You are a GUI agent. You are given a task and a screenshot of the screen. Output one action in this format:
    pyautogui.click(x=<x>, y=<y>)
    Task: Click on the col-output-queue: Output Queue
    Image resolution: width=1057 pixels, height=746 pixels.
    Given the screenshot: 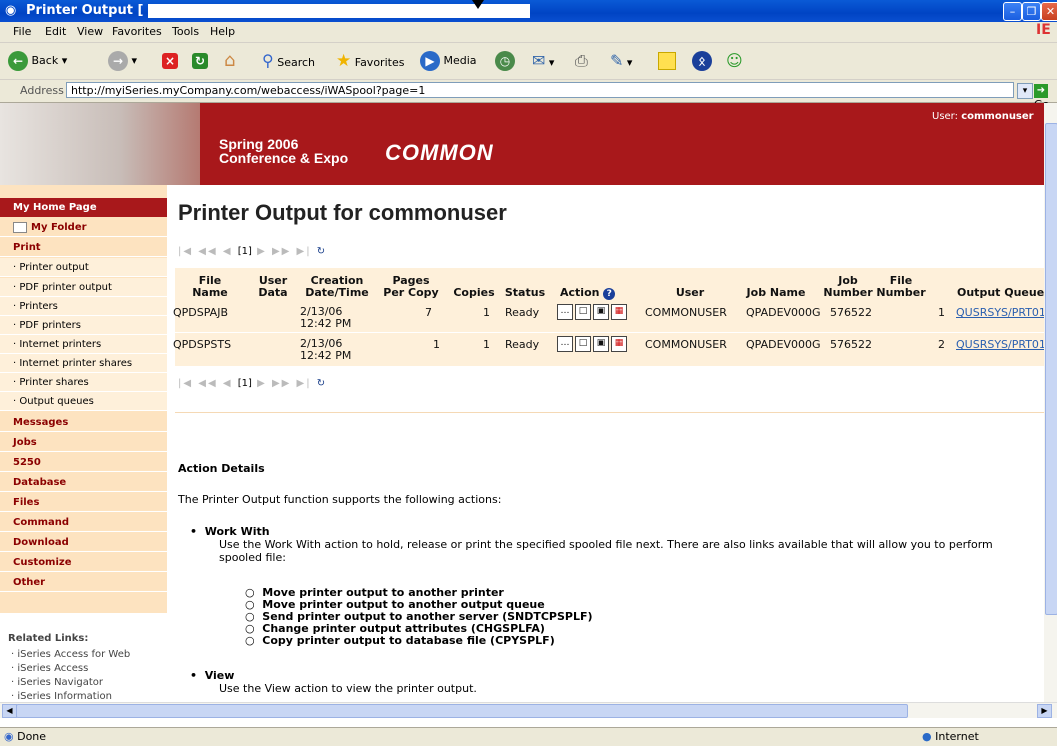 What is the action you would take?
    pyautogui.click(x=1007, y=293)
    